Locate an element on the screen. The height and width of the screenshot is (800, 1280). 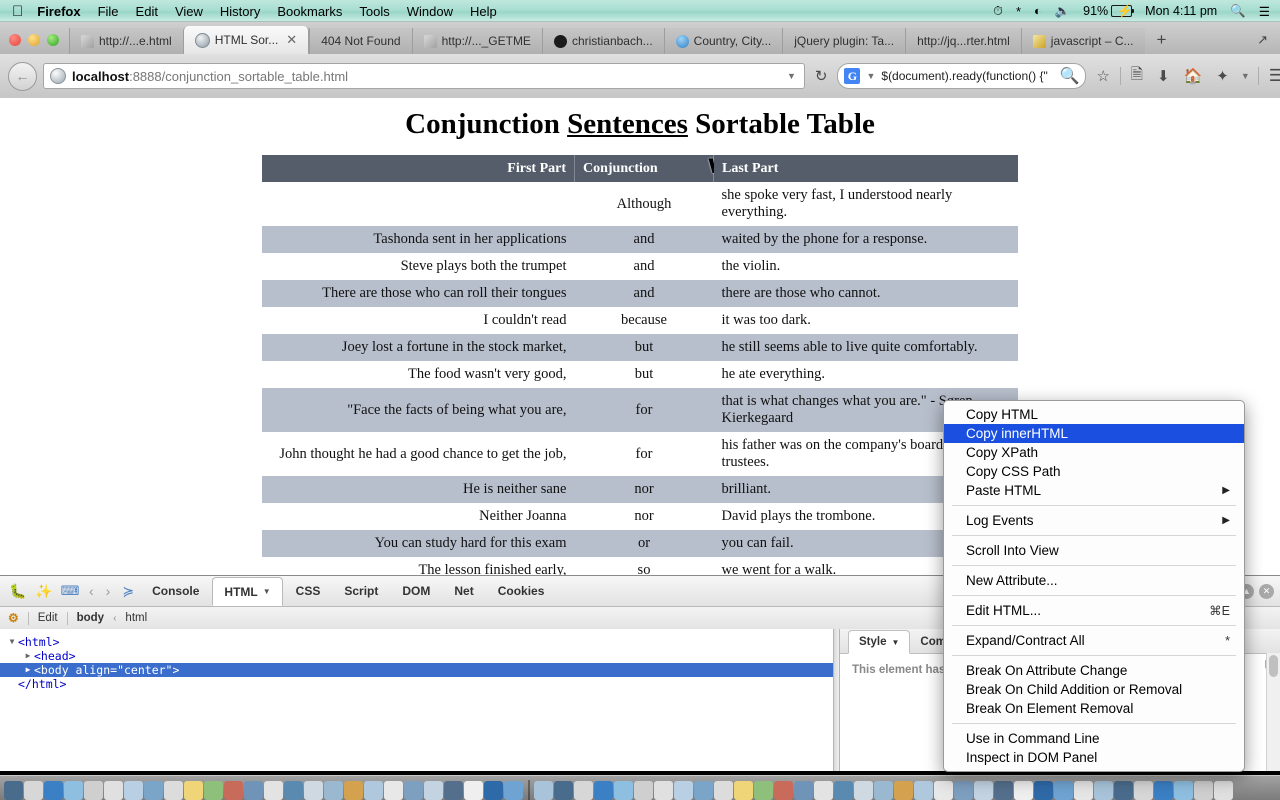
firebug-bug-icon: 🐛 is located at coordinates (18, 591).